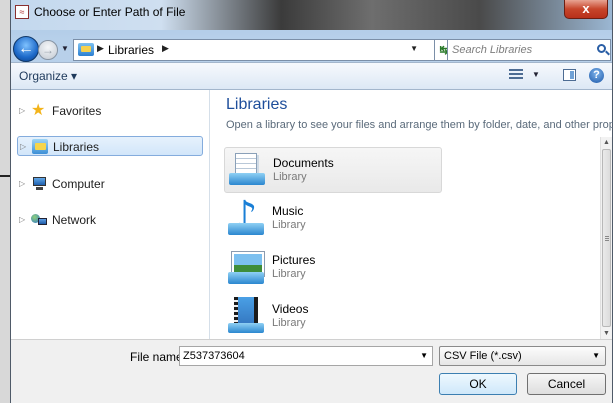 This screenshot has width=613, height=403. What do you see at coordinates (78, 184) in the screenshot?
I see `sidebar-item-label: Computer` at bounding box center [78, 184].